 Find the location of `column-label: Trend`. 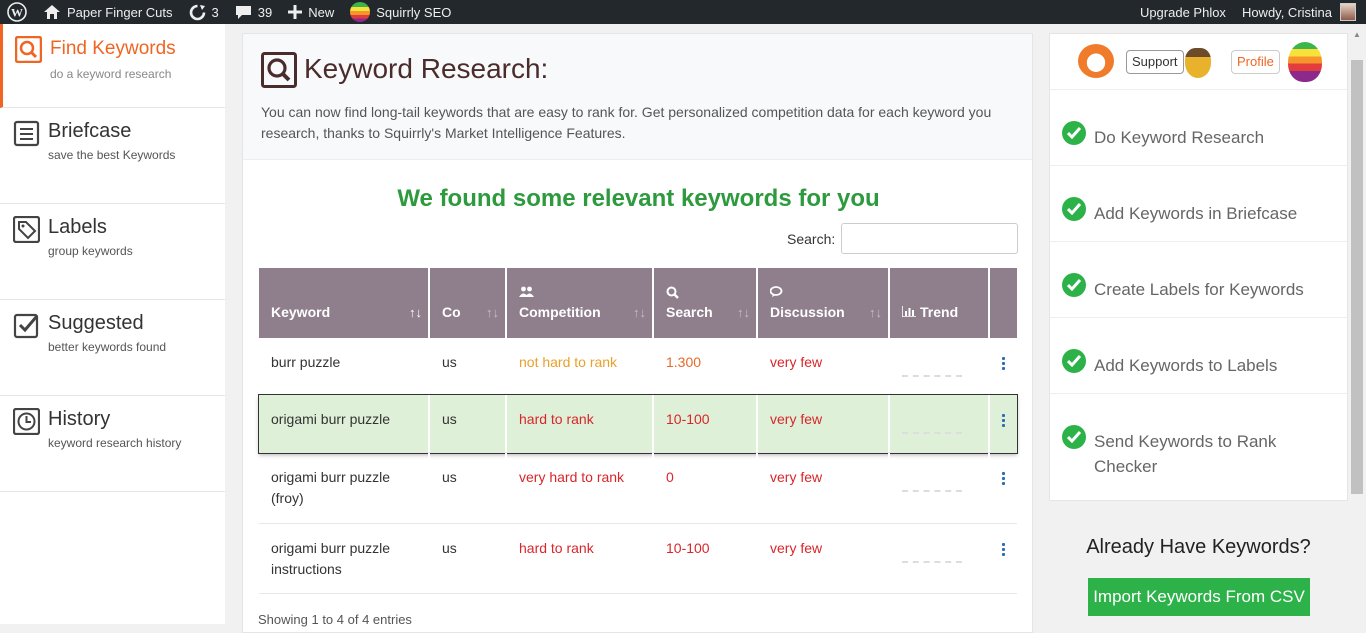

column-label: Trend is located at coordinates (930, 312).